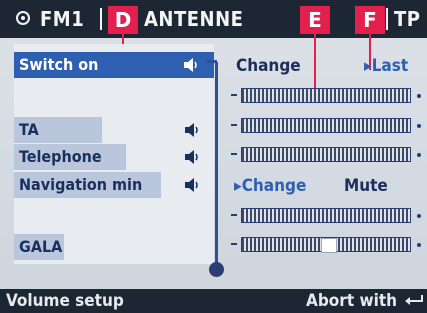 This screenshot has width=427, height=313. I want to click on footer-title: Volume setup, so click(65, 301).